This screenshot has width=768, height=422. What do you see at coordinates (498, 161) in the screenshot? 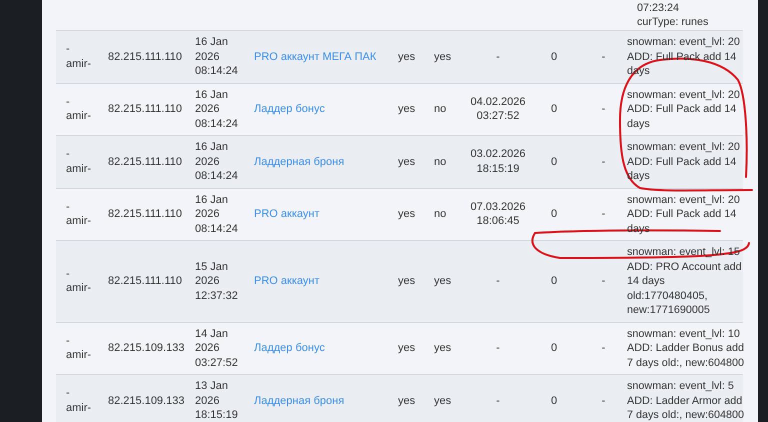
I see `table-cell-text: 03.02.2026 18:15:19` at bounding box center [498, 161].